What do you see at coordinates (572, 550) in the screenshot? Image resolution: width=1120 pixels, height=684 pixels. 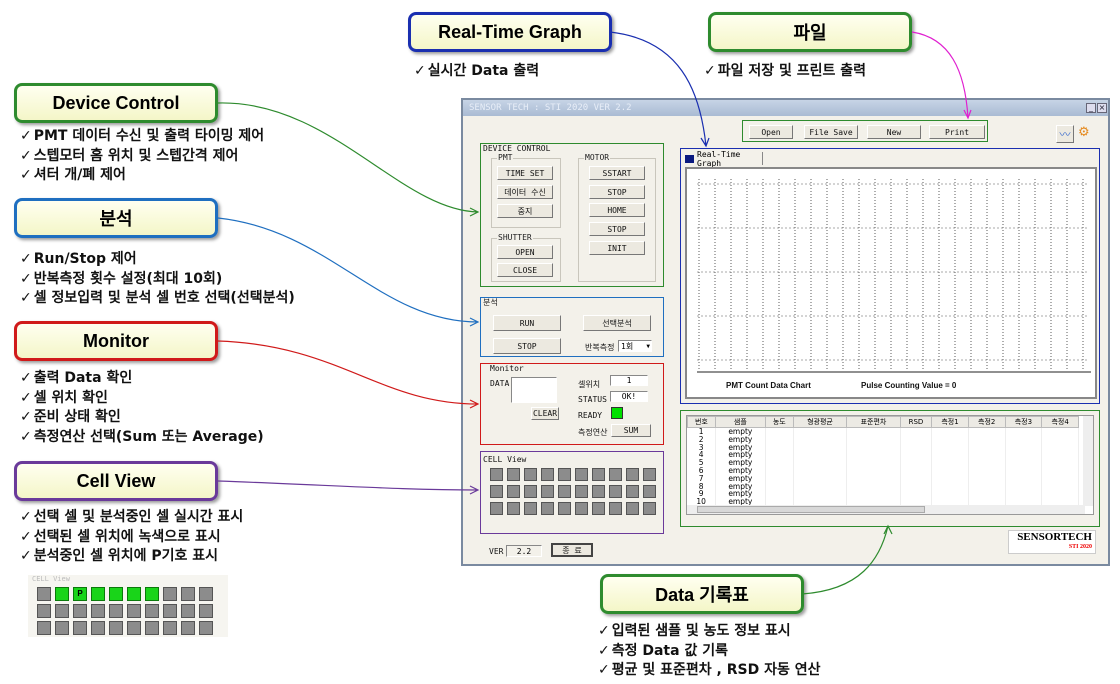 I see `exit-button: 종 료` at bounding box center [572, 550].